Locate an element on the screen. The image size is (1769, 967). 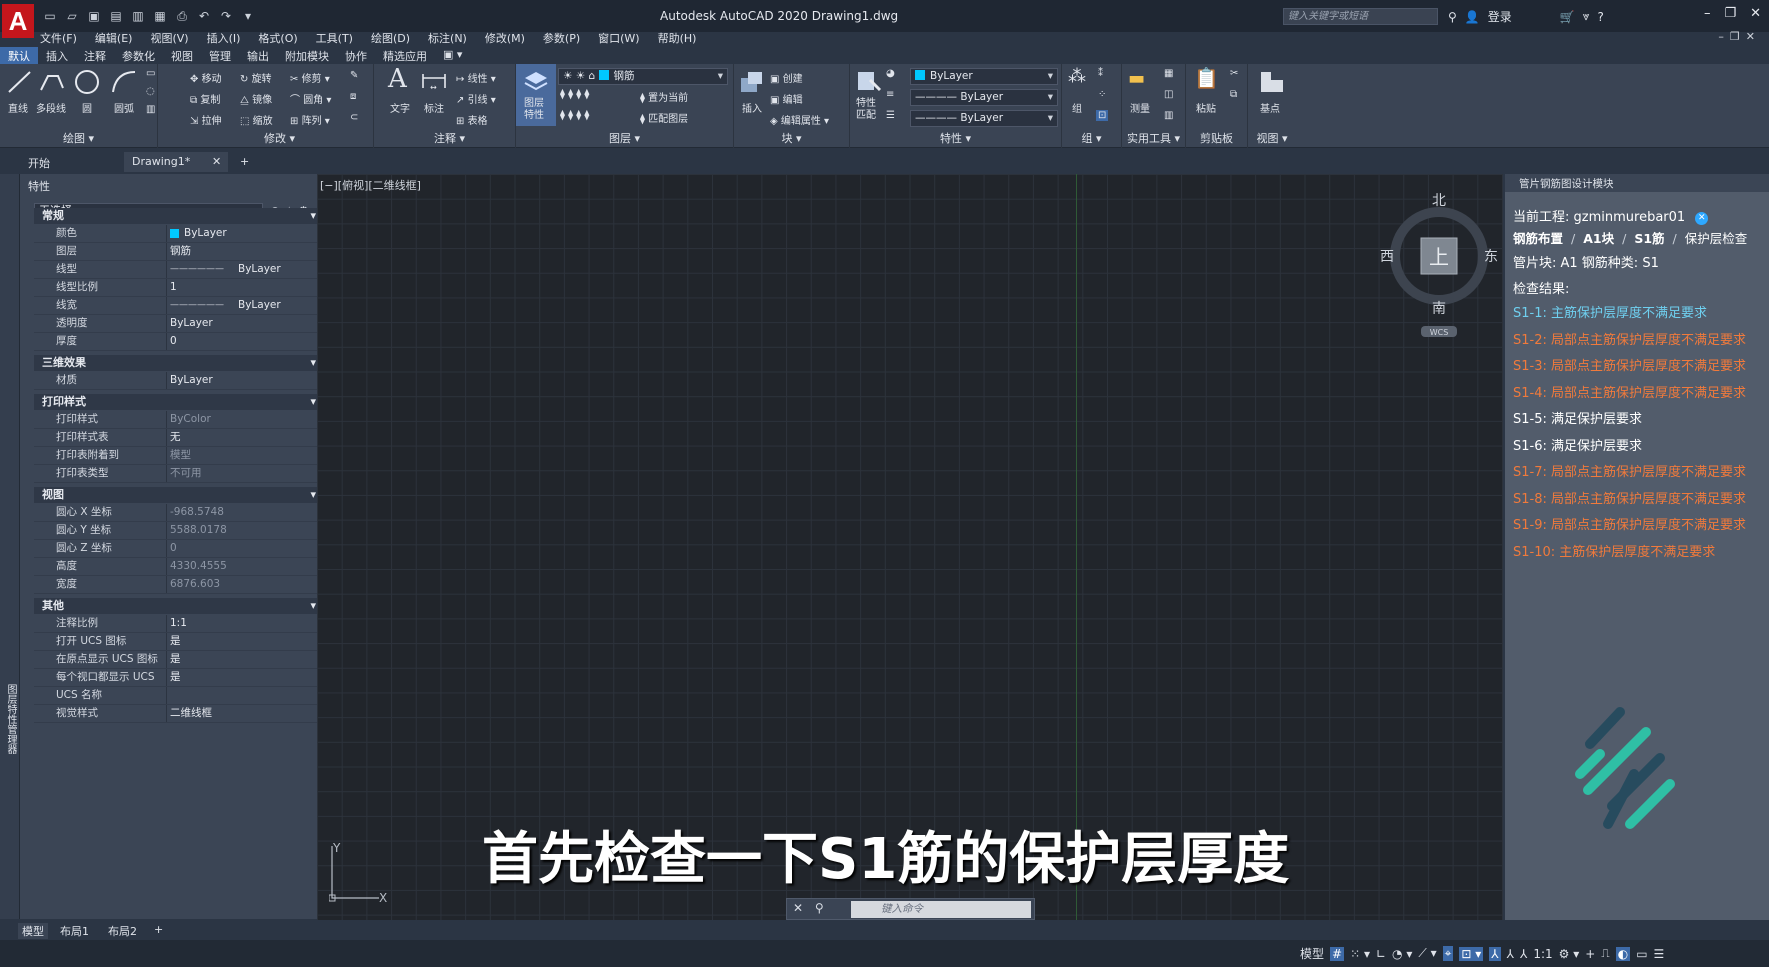
color-dropdown: ByLayer is located at coordinates (984, 76).